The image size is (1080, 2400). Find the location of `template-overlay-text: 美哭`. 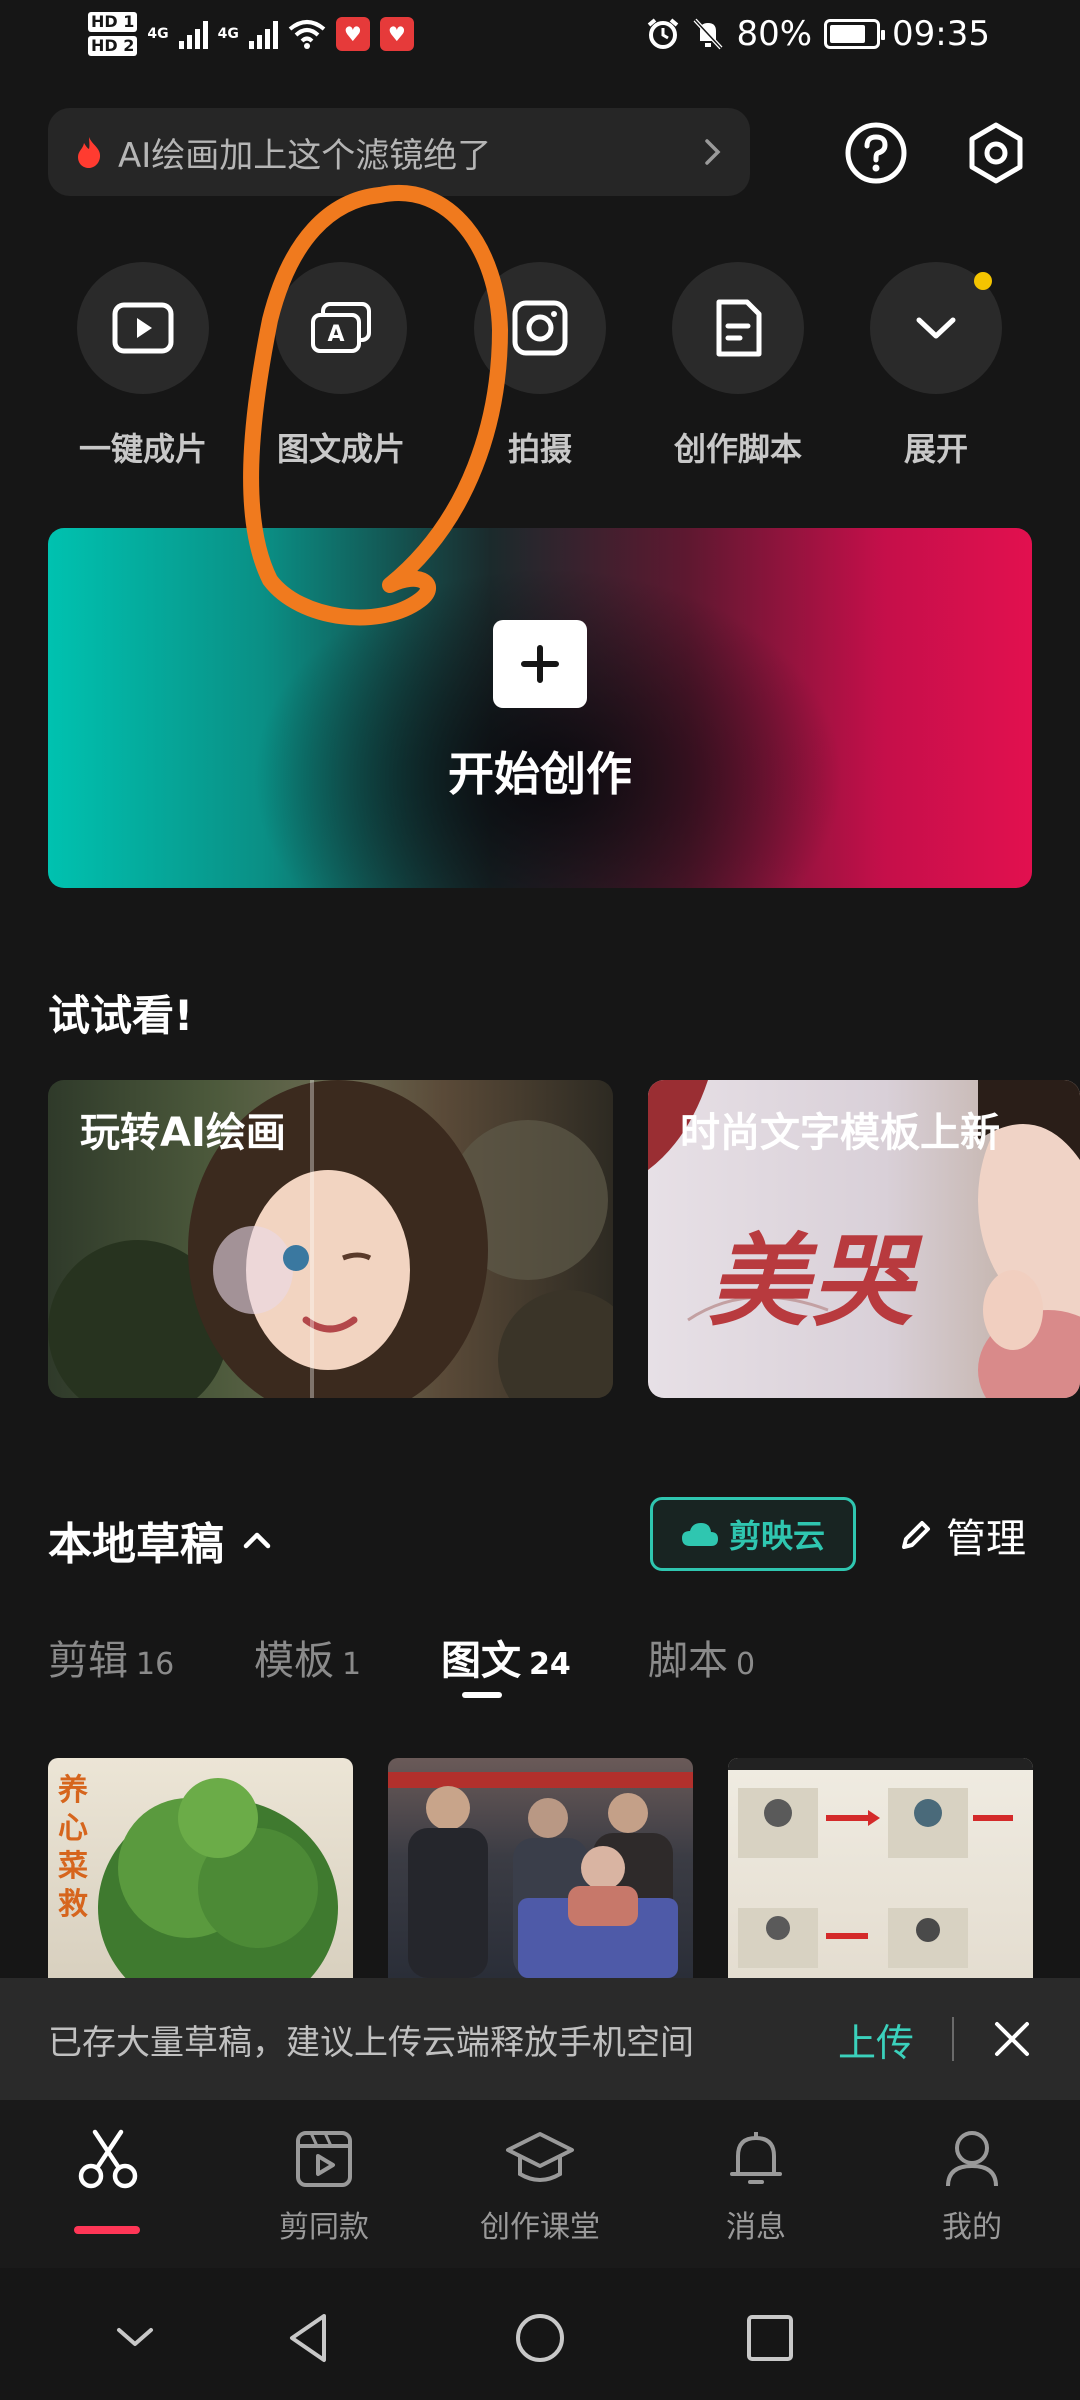

template-overlay-text: 美哭 is located at coordinates (812, 1281).